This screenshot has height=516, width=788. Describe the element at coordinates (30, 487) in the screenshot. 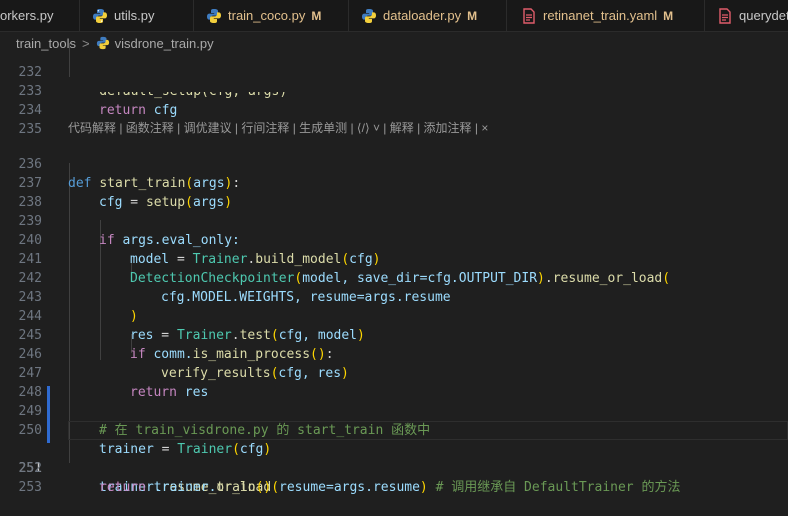

I see `line-number: 253` at that location.